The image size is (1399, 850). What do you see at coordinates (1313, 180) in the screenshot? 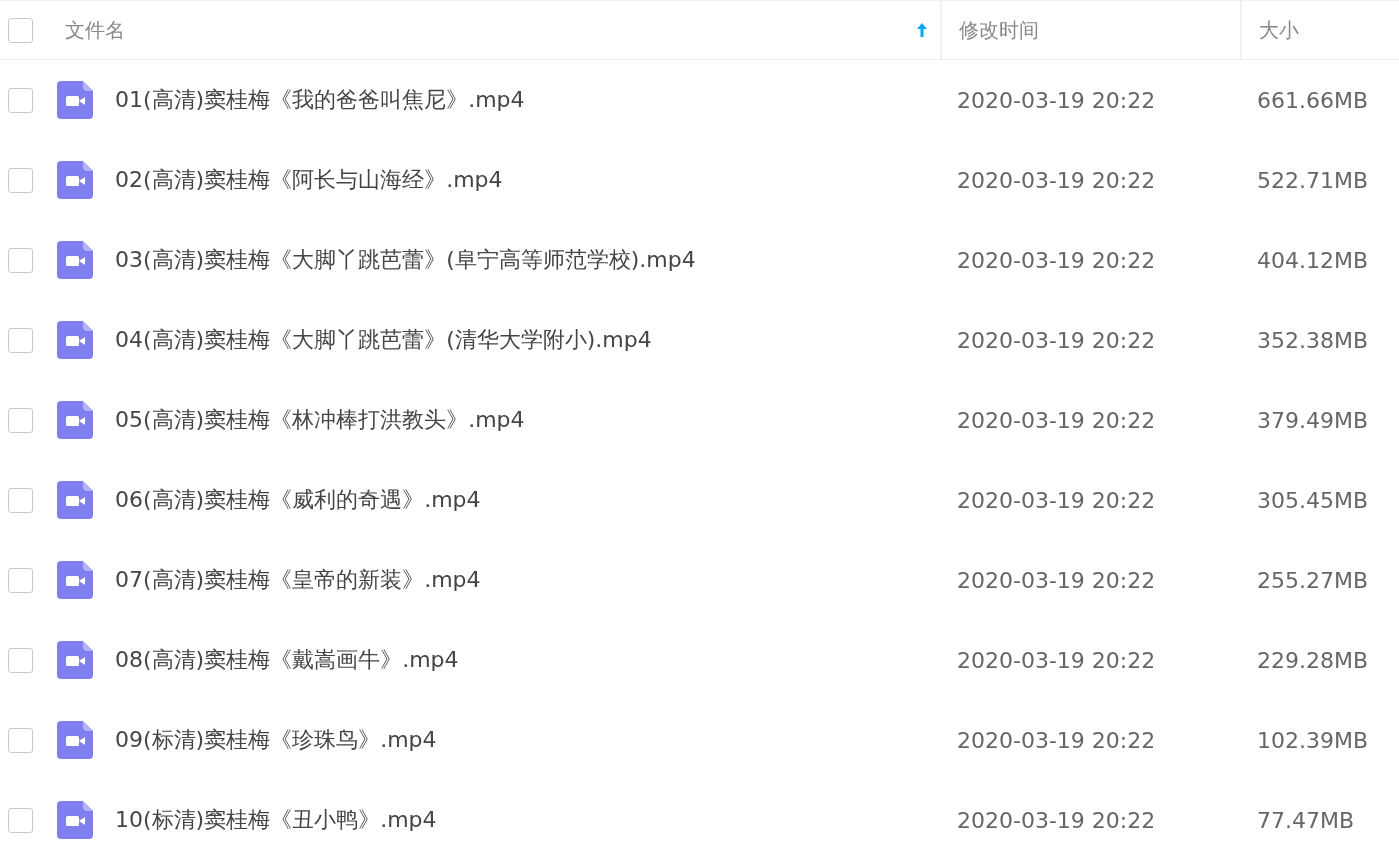
I see `file-size: 522.71MB` at bounding box center [1313, 180].